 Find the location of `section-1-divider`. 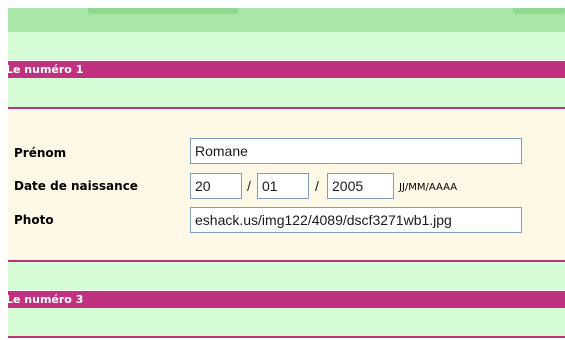

section-1-divider is located at coordinates (286, 108).